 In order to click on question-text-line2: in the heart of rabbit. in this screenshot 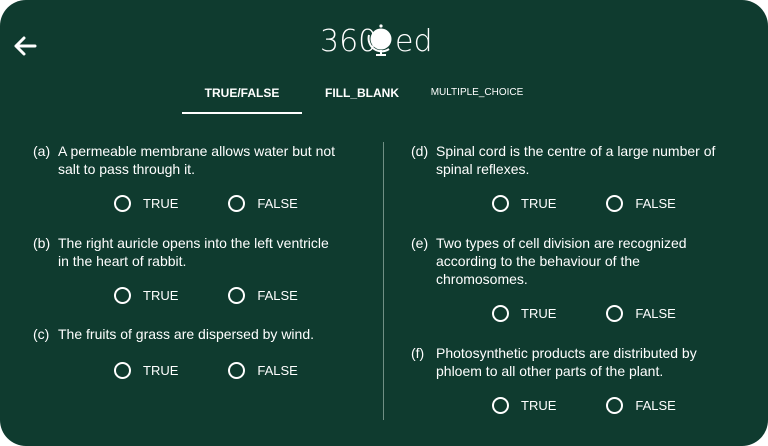, I will do `click(122, 261)`.